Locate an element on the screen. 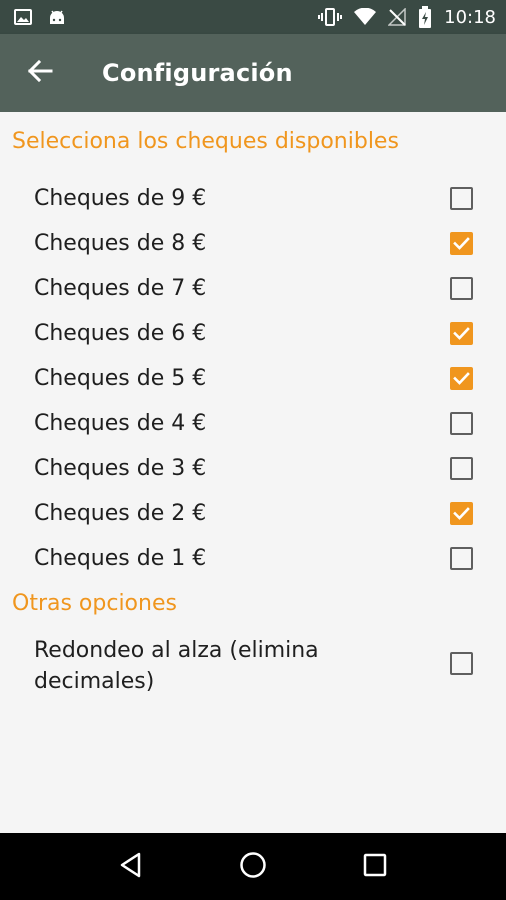 The height and width of the screenshot is (900, 506). status-bar: 10:18 is located at coordinates (253, 17).